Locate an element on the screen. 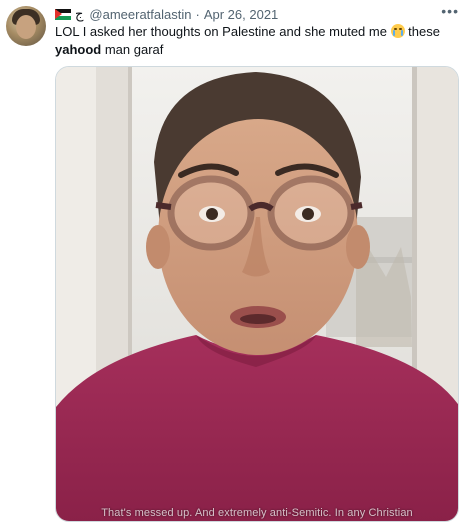 This screenshot has width=467, height=524. avatar is located at coordinates (26, 26).